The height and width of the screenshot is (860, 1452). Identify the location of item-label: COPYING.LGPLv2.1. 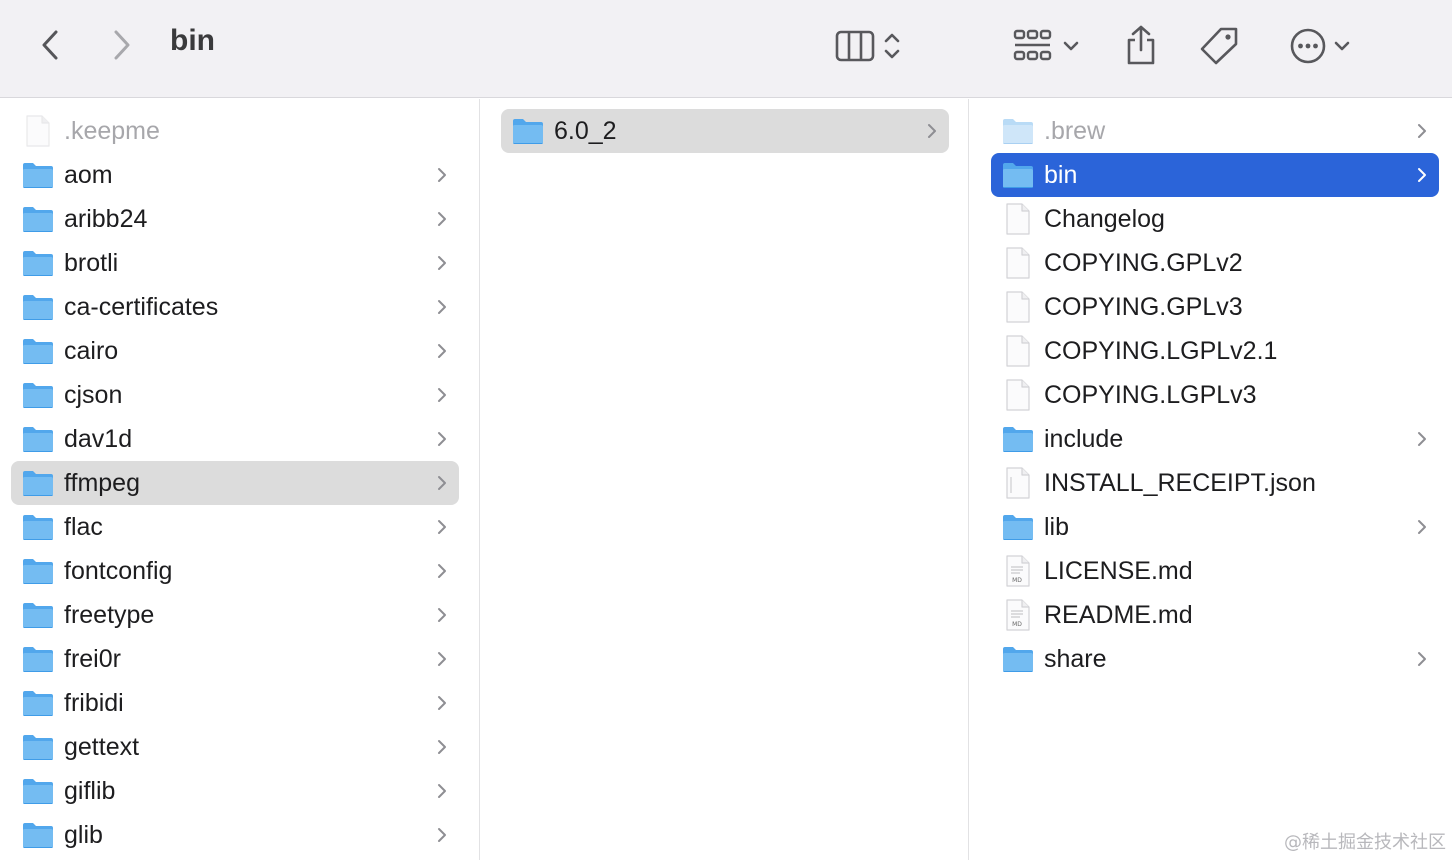
(1161, 350).